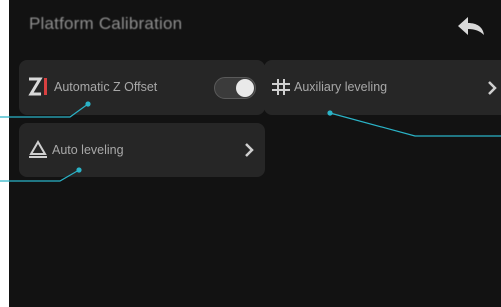  What do you see at coordinates (330, 113) in the screenshot?
I see `callout-dot-aux-leveling` at bounding box center [330, 113].